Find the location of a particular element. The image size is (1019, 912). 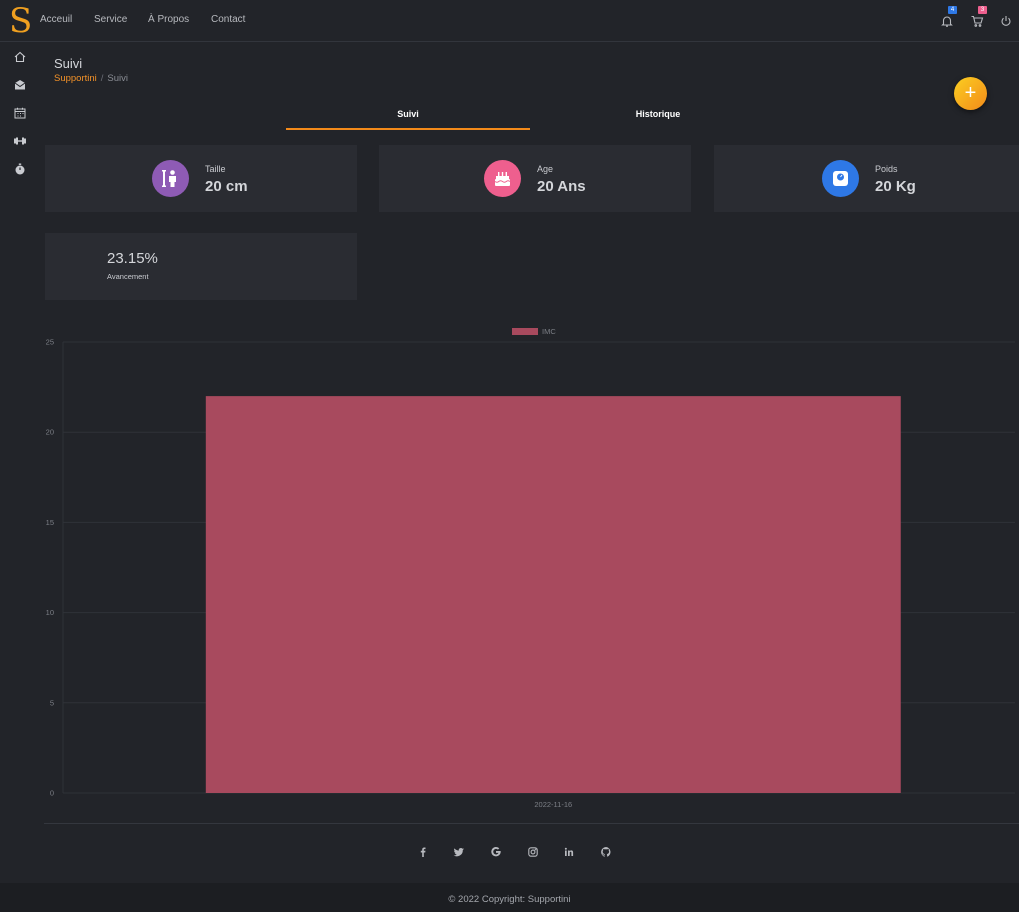

tab-historique: Historique is located at coordinates (658, 115).